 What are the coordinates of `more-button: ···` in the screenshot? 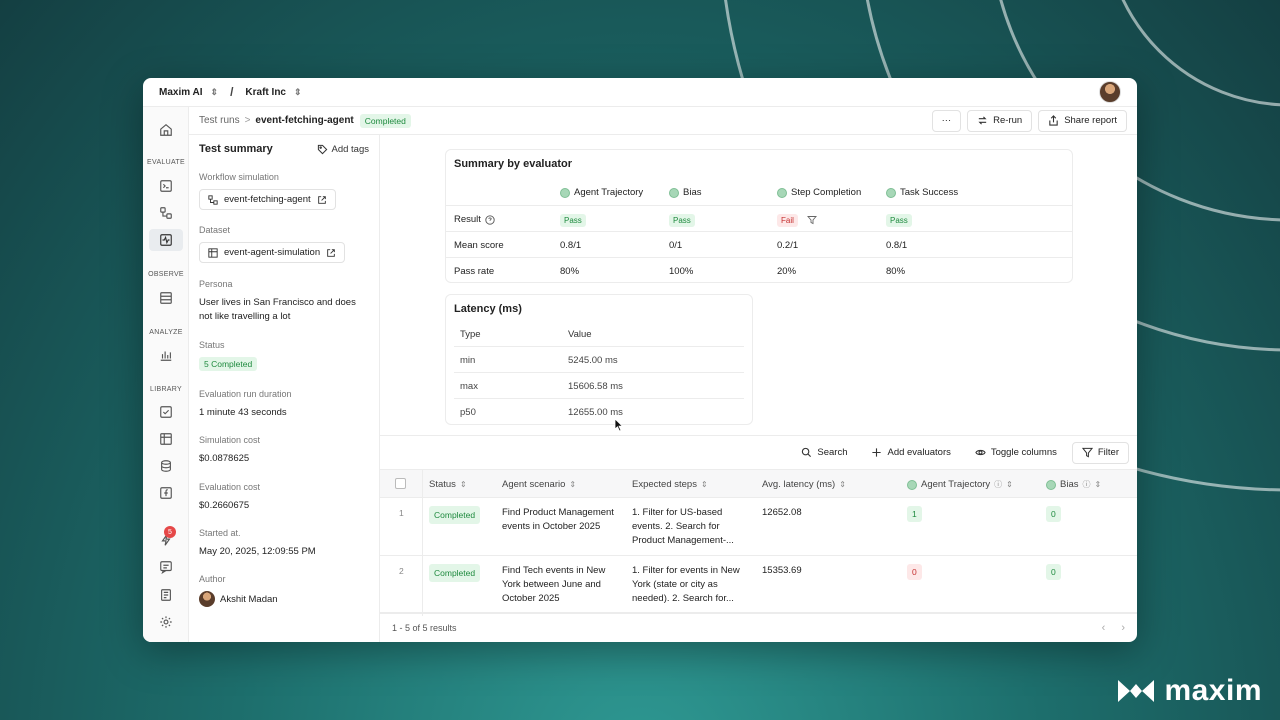 It's located at (946, 120).